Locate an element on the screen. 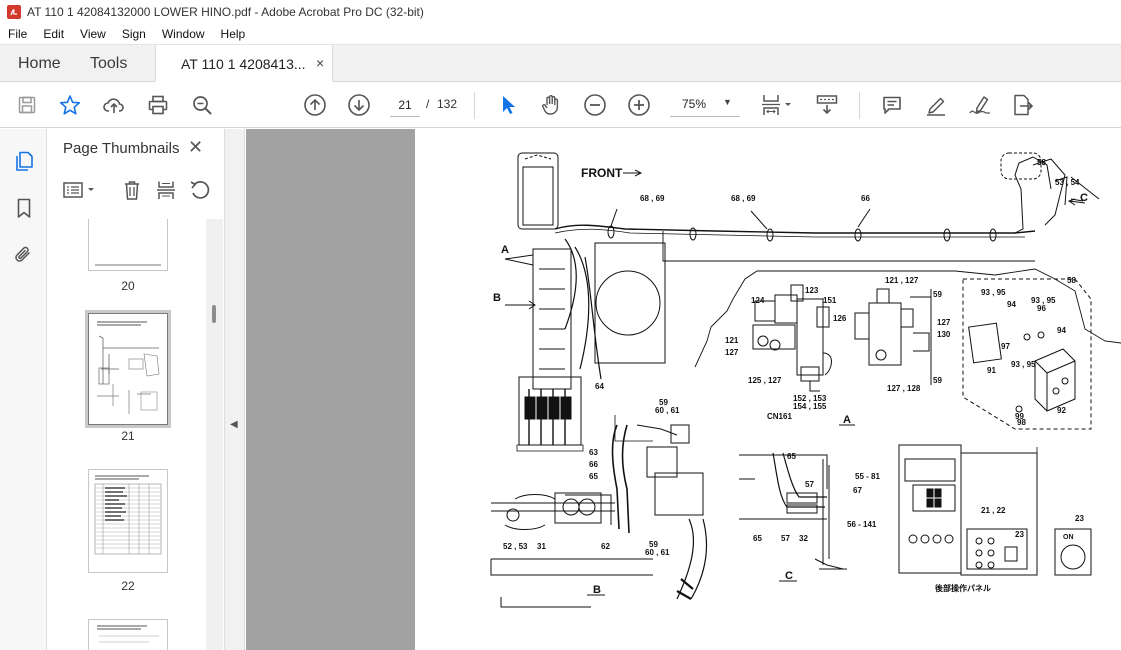 The image size is (1121, 650). tab-close-icon: × is located at coordinates (320, 63).